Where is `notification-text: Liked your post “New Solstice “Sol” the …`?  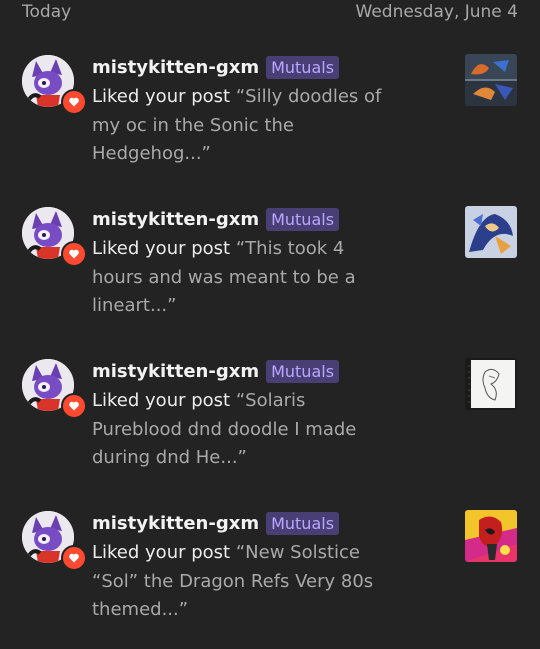 notification-text: Liked your post “New Solstice “Sol” the … is located at coordinates (257, 582).